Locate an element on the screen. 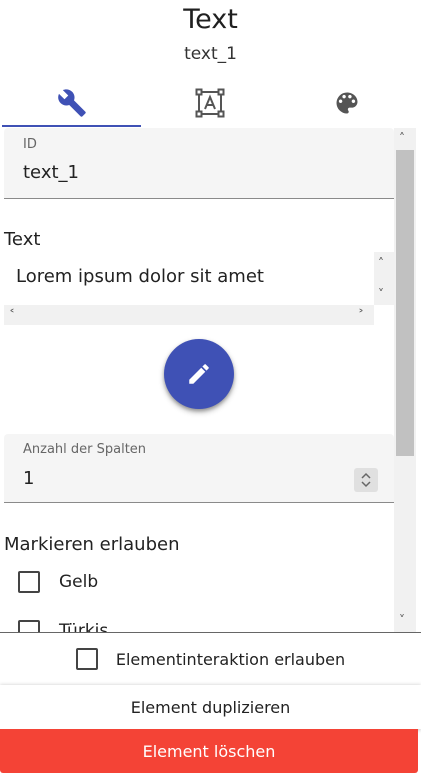 This screenshot has width=421, height=776. page-title: Text is located at coordinates (210, 19).